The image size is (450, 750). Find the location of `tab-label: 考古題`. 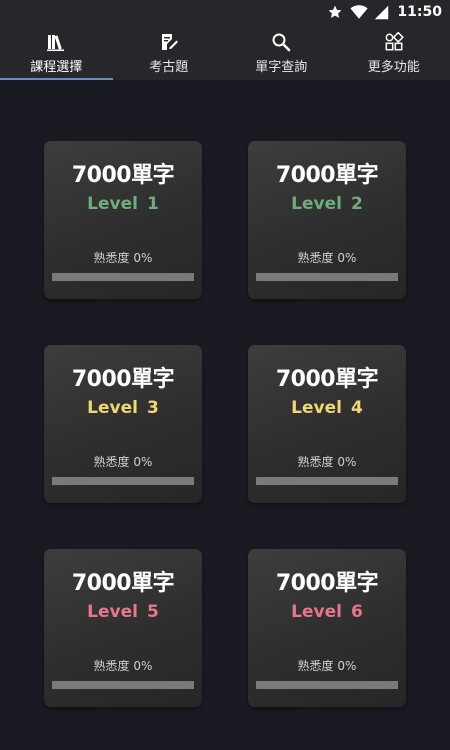

tab-label: 考古題 is located at coordinates (169, 67).